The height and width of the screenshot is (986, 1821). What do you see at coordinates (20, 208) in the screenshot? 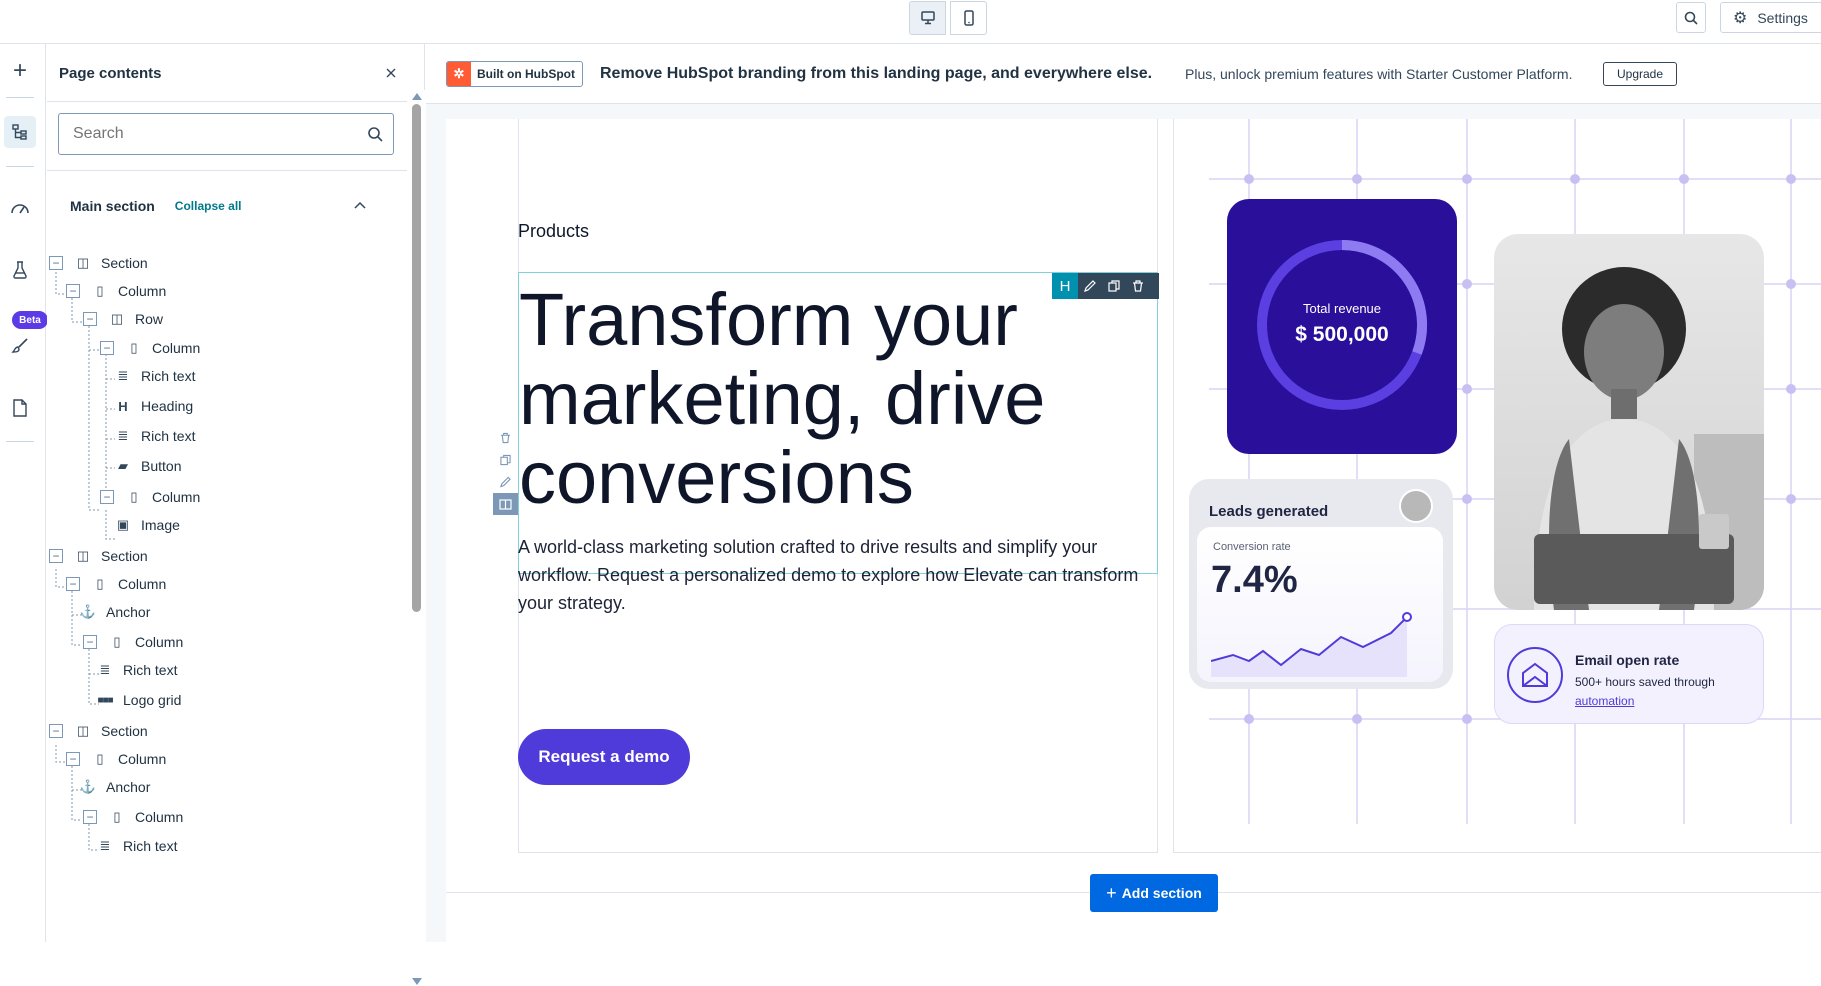
I see `optimize-button` at bounding box center [20, 208].